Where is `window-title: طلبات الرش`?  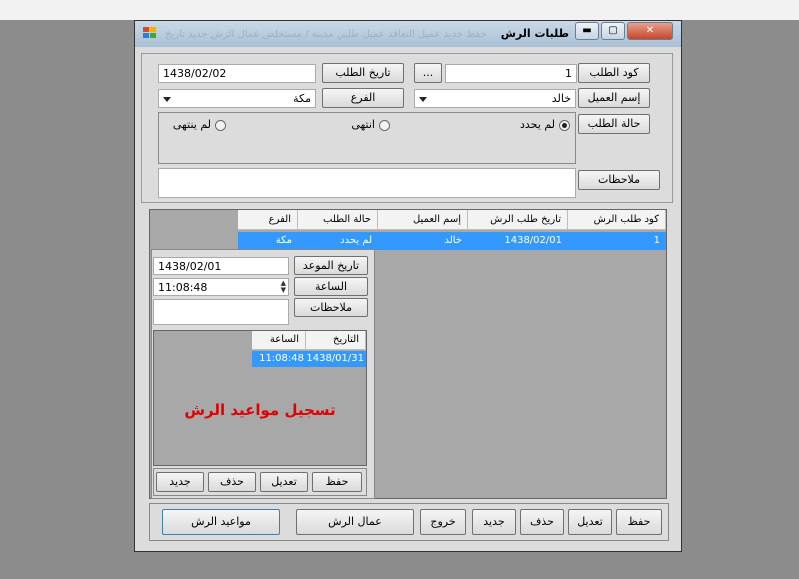
window-title: طلبات الرش is located at coordinates (534, 33).